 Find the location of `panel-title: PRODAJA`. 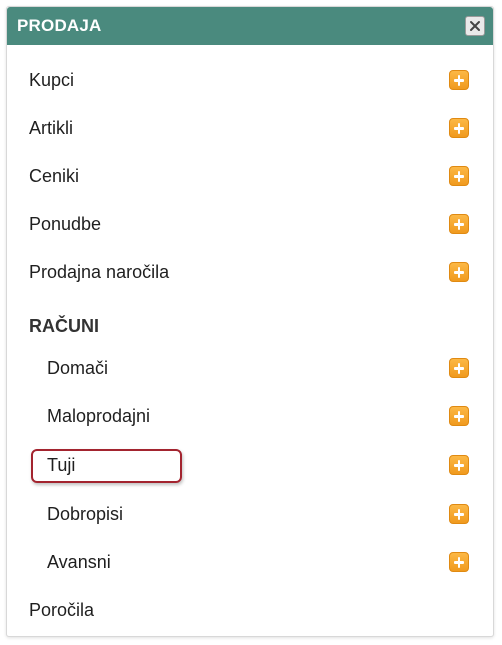

panel-title: PRODAJA is located at coordinates (59, 25).